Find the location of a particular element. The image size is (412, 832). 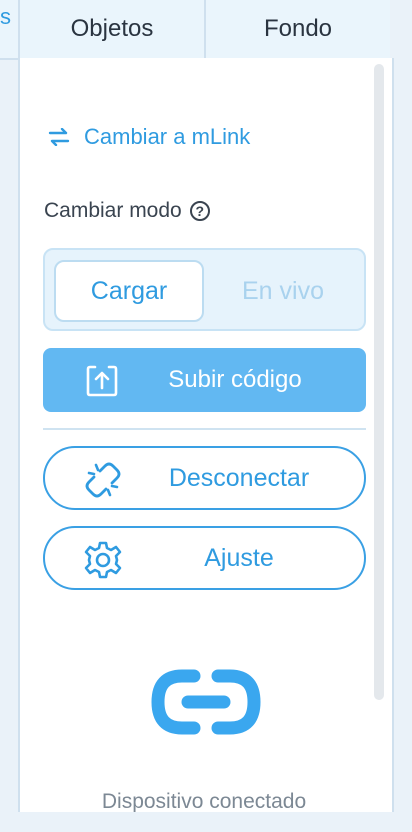

upload-button-label: Subir código is located at coordinates (235, 379).